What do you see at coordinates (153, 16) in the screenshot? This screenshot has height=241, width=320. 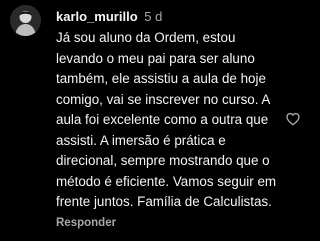 I see `comment-timestamp: 5 d` at bounding box center [153, 16].